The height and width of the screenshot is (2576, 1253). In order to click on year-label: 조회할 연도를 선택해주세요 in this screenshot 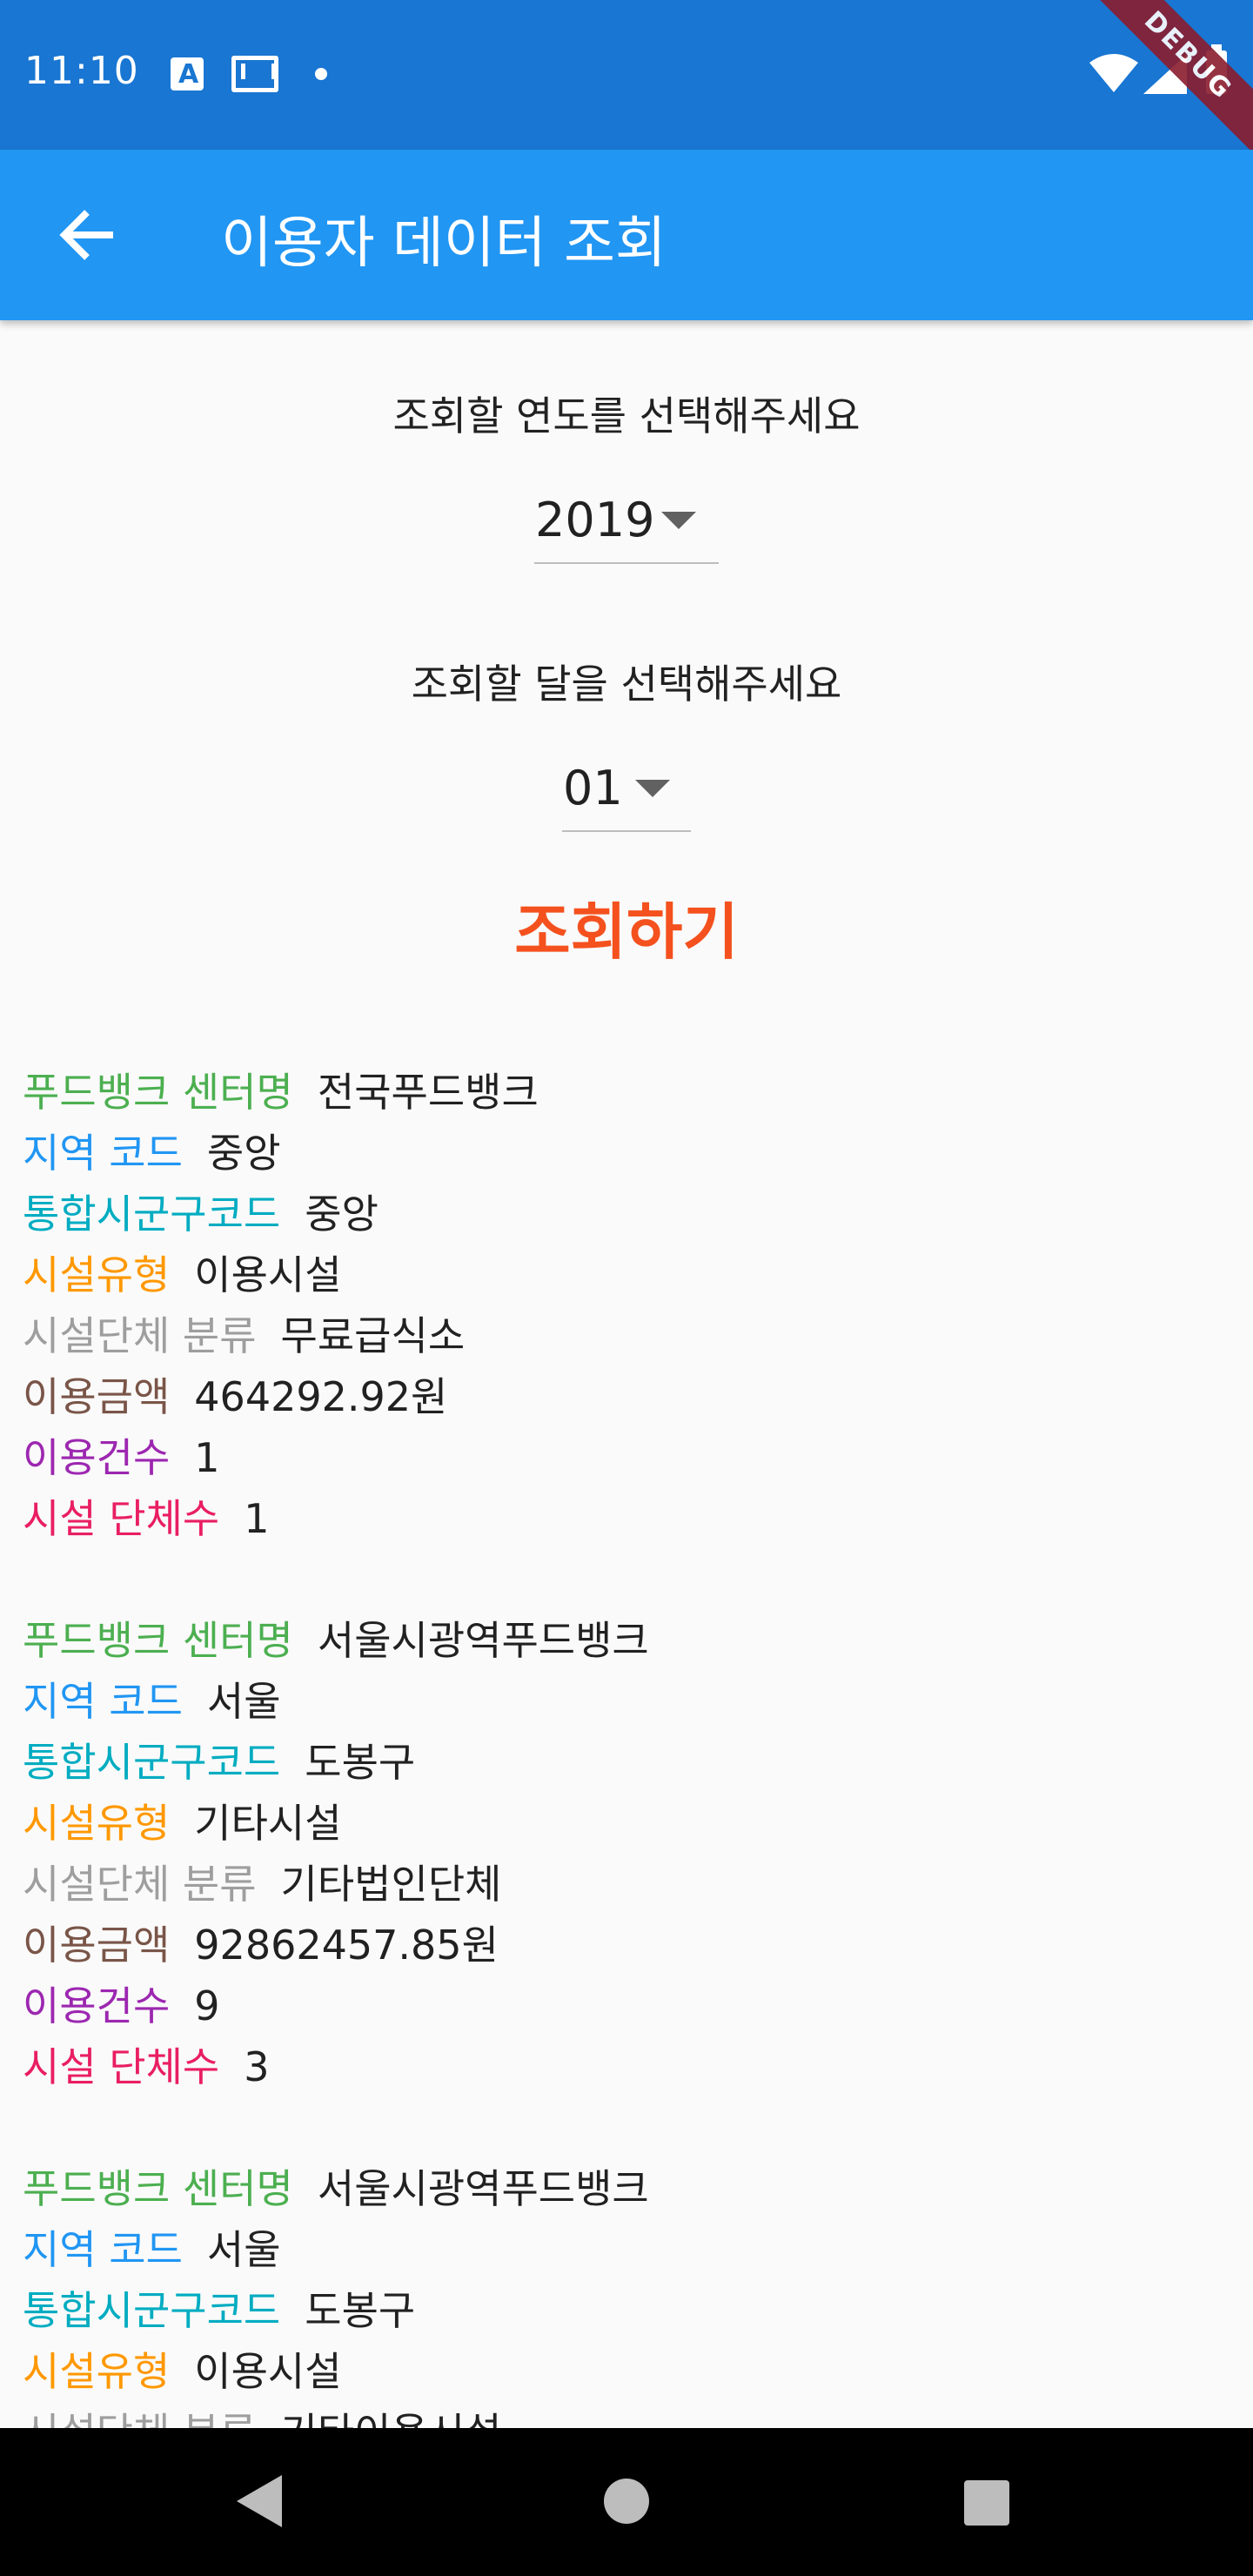, I will do `click(626, 415)`.